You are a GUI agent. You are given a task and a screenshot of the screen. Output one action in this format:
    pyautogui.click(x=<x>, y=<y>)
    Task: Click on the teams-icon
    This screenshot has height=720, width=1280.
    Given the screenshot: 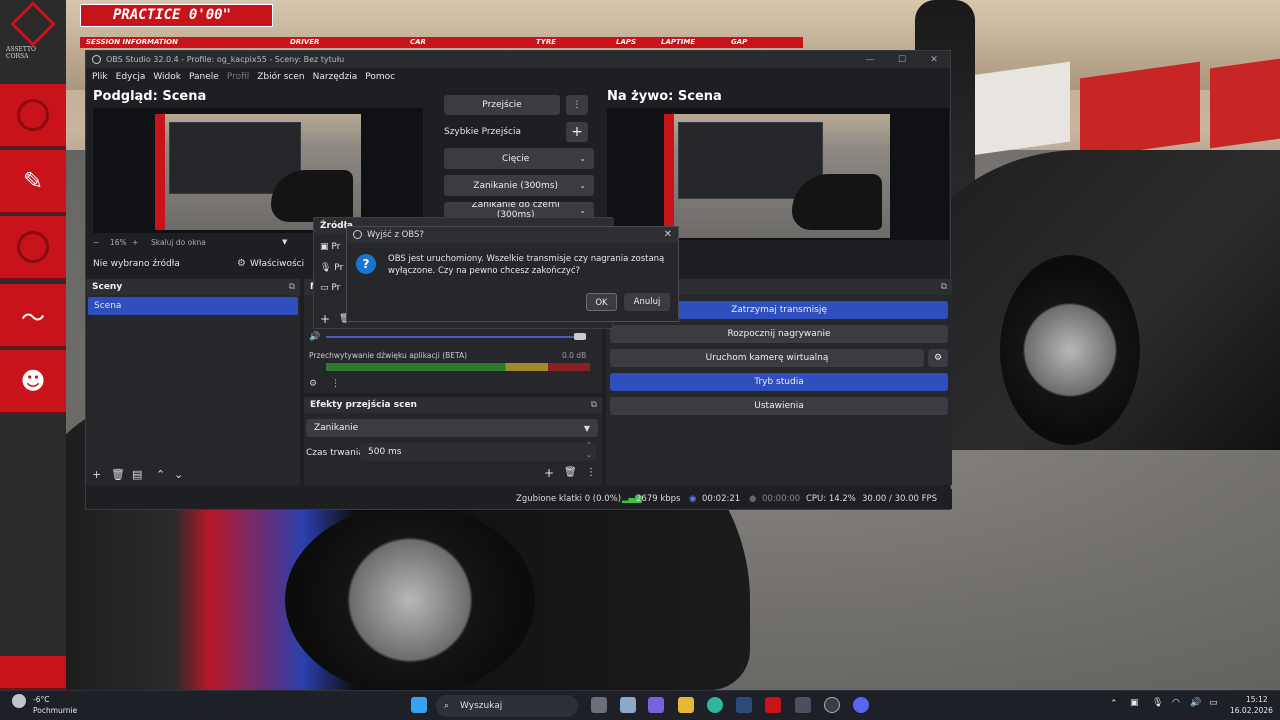 What is the action you would take?
    pyautogui.click(x=656, y=705)
    